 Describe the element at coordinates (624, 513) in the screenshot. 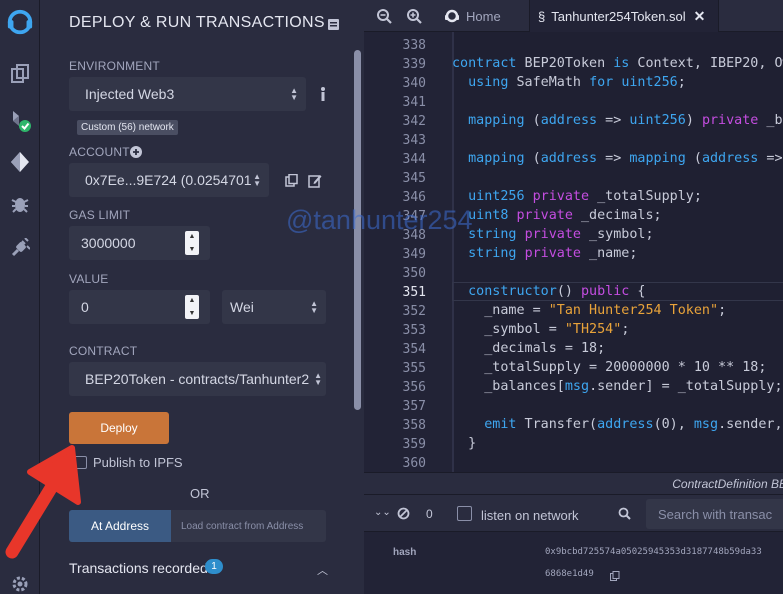

I see `search-icon` at that location.